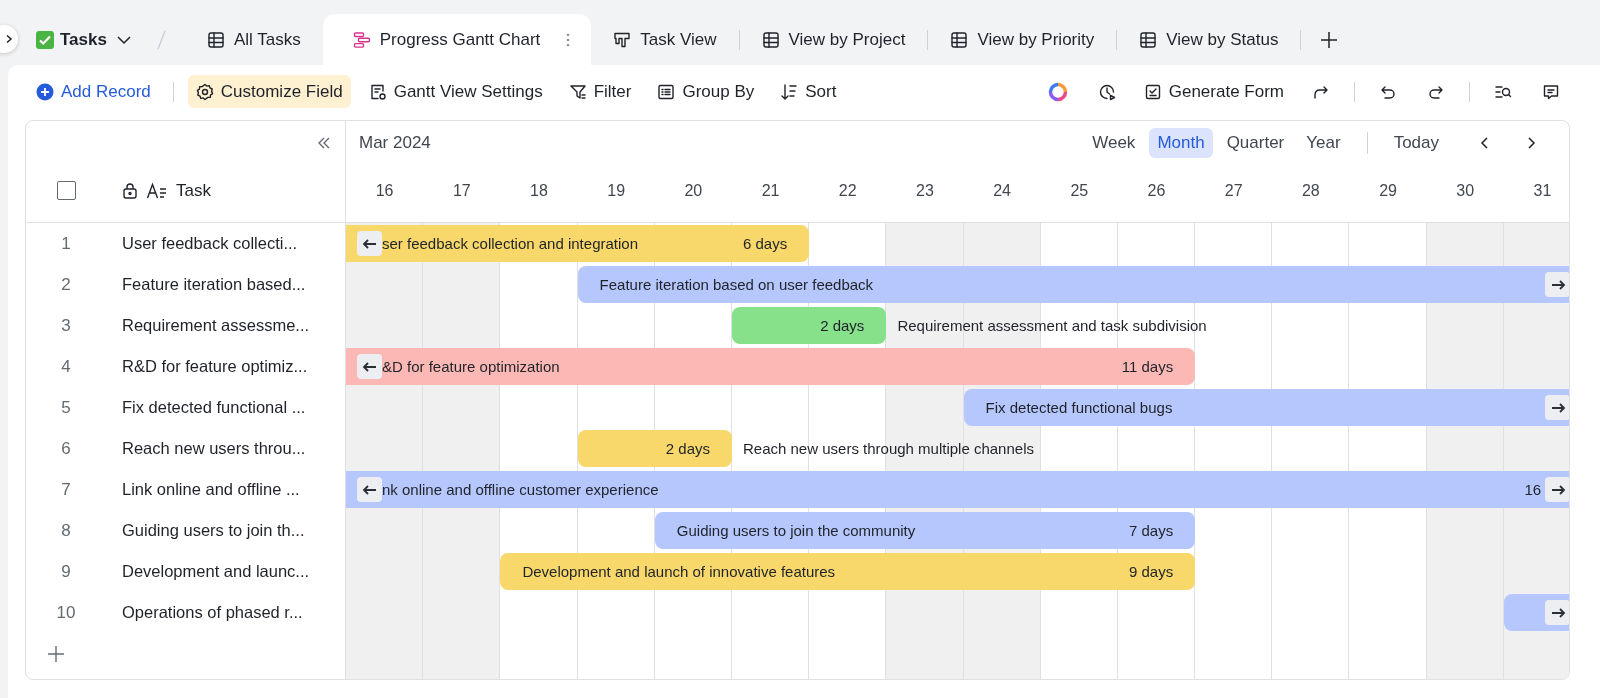 The height and width of the screenshot is (698, 1600). I want to click on bar-label: ser feedback collection and integration, so click(510, 243).